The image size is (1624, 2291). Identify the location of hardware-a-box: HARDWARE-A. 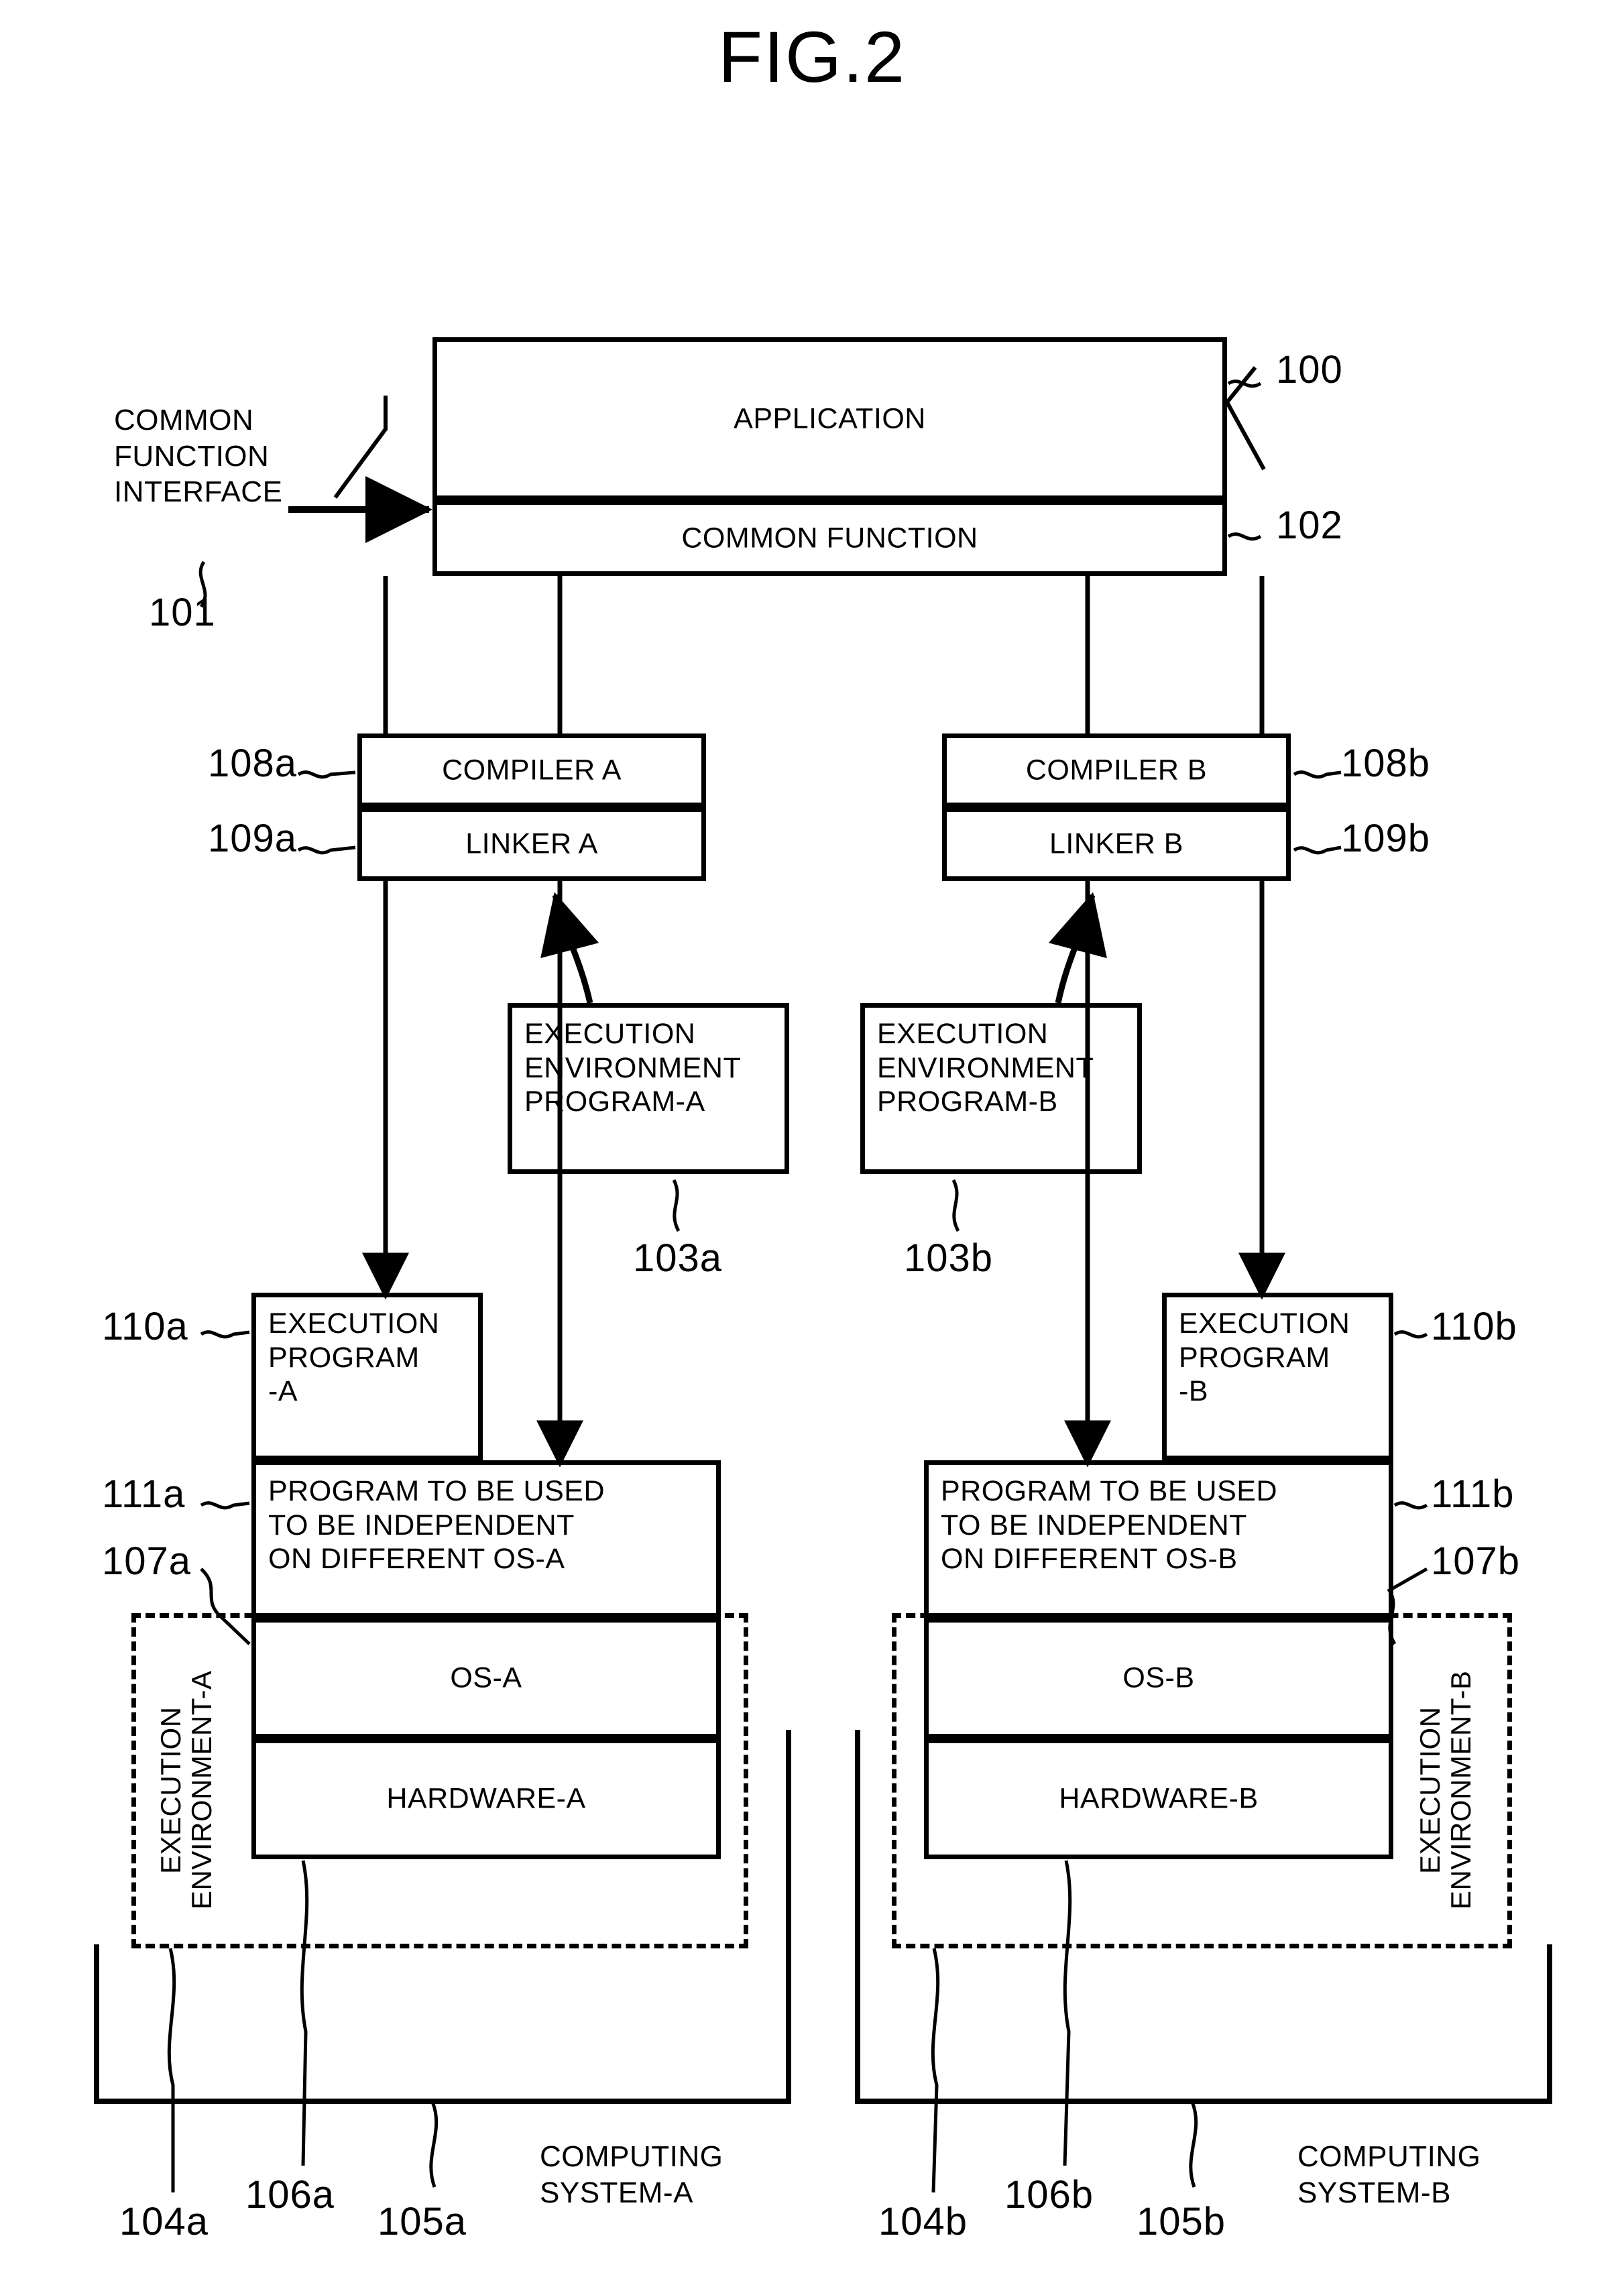
(486, 1799).